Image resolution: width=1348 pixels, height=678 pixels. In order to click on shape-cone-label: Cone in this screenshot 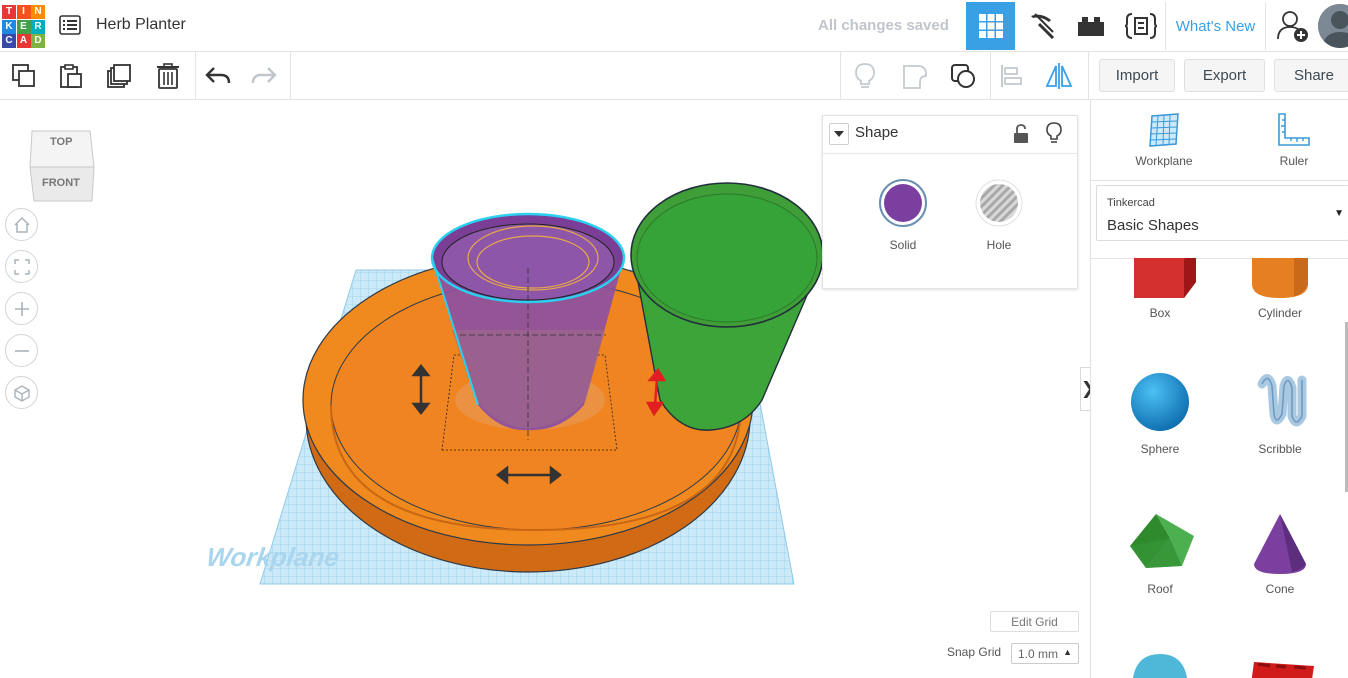, I will do `click(1280, 589)`.